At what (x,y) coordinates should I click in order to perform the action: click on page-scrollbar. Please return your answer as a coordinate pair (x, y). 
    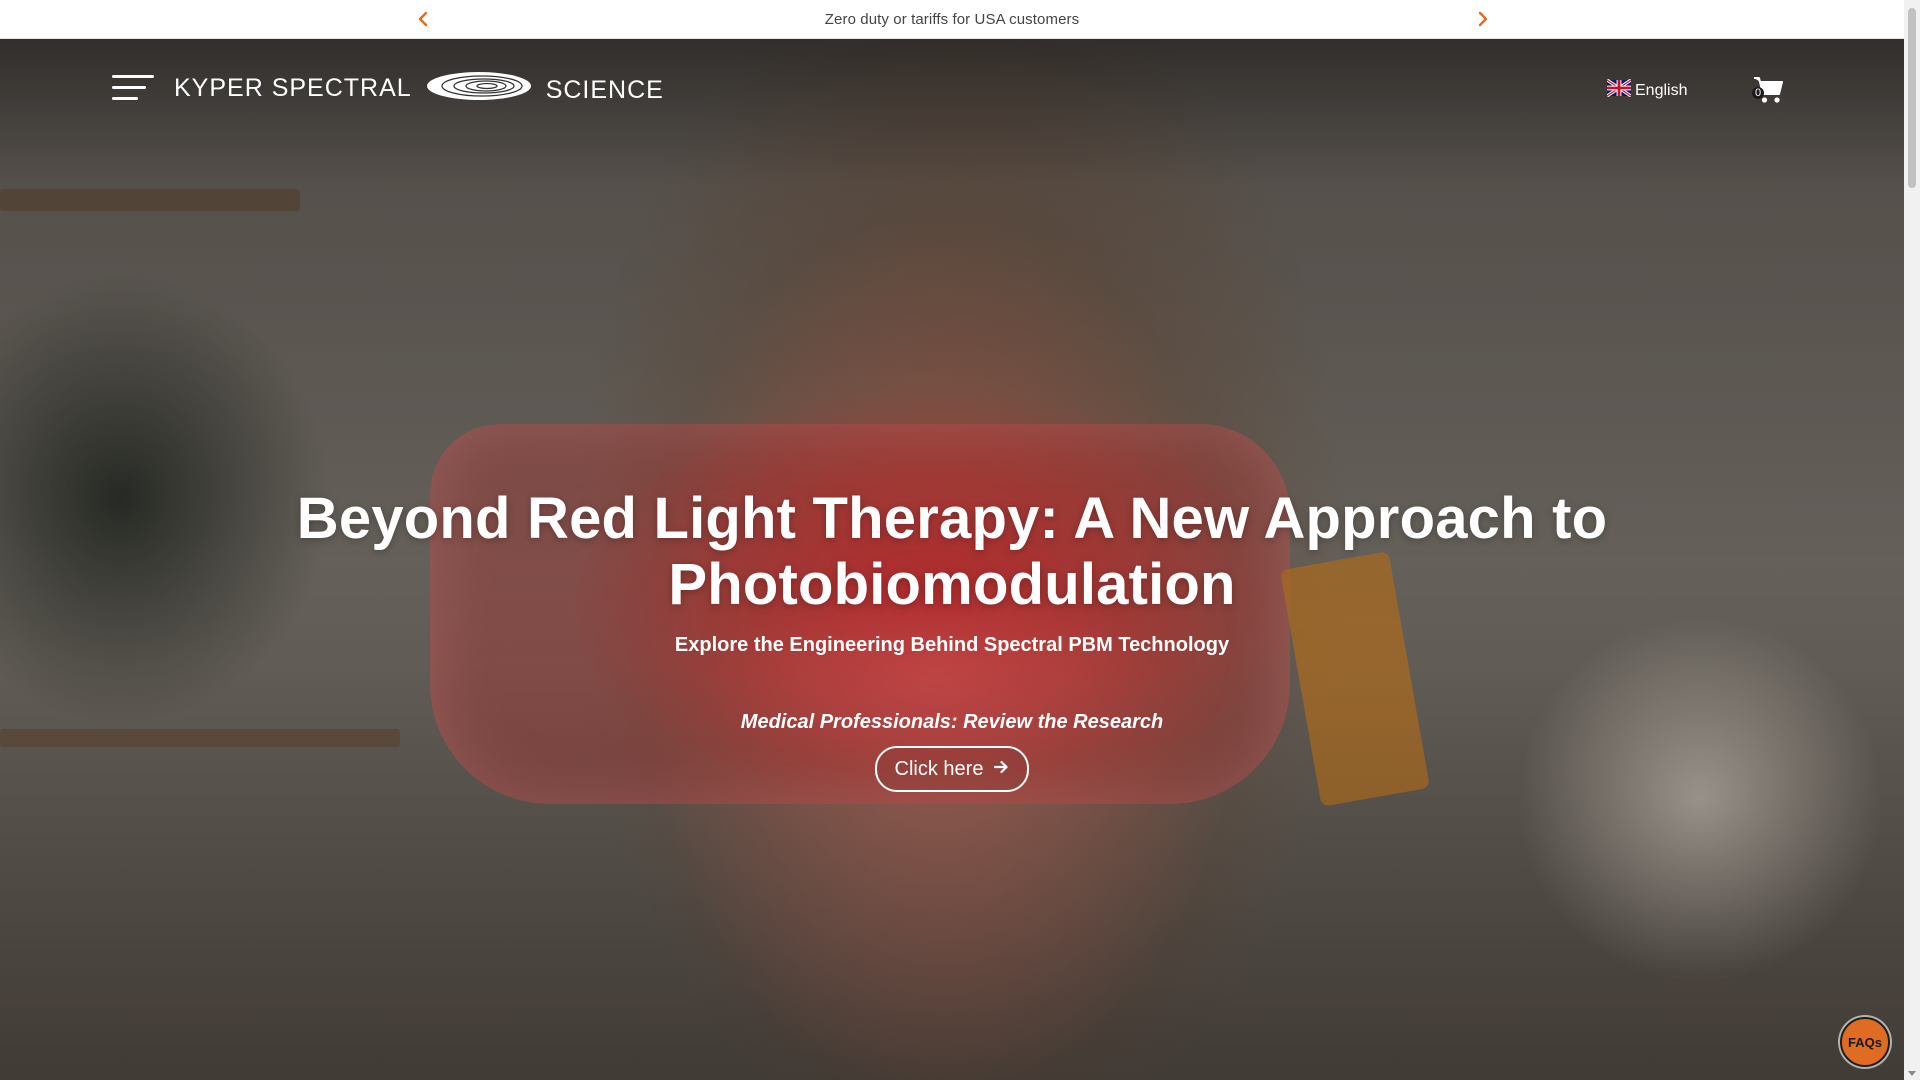
    Looking at the image, I should click on (1912, 540).